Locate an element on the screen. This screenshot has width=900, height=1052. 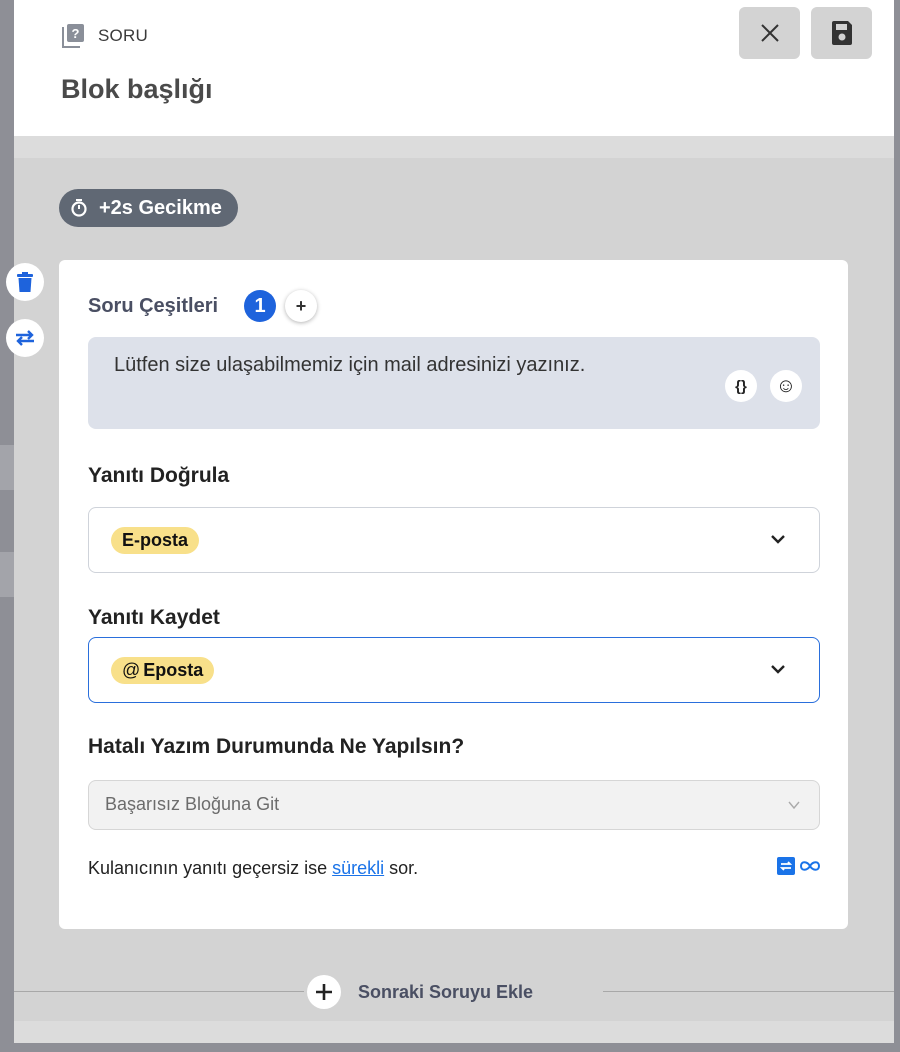
save-answer-label: Yanıtı Kaydet is located at coordinates (154, 617).